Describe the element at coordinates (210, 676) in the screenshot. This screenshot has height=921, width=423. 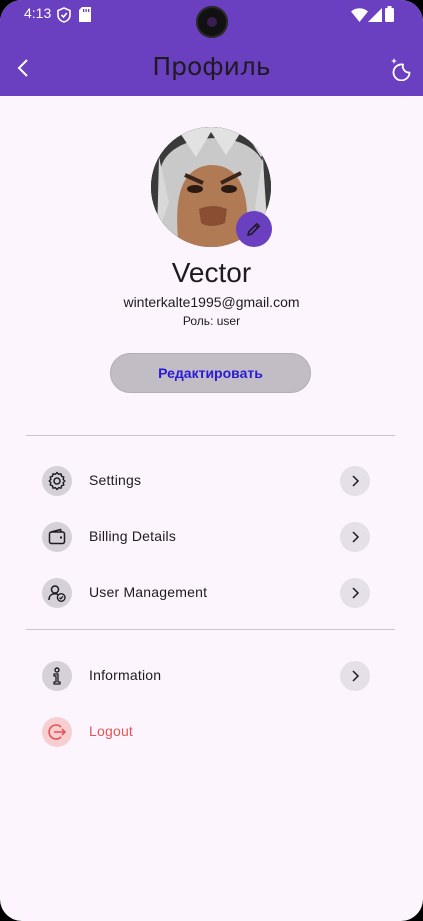
I see `menu-item-information: Information` at that location.